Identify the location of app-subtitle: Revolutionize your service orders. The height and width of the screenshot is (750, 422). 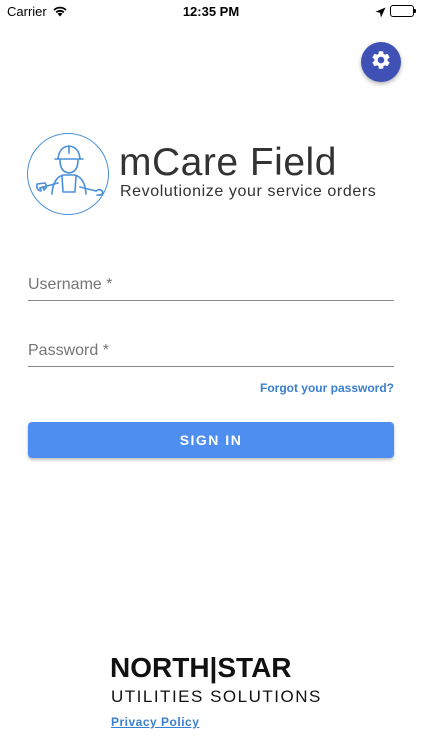
(248, 191).